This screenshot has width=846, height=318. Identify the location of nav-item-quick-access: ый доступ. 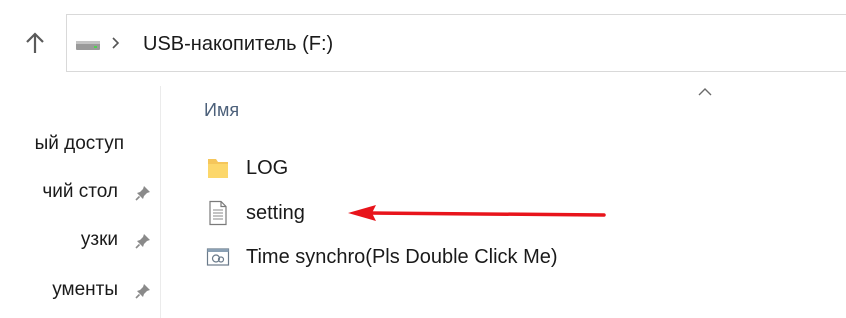
(80, 144).